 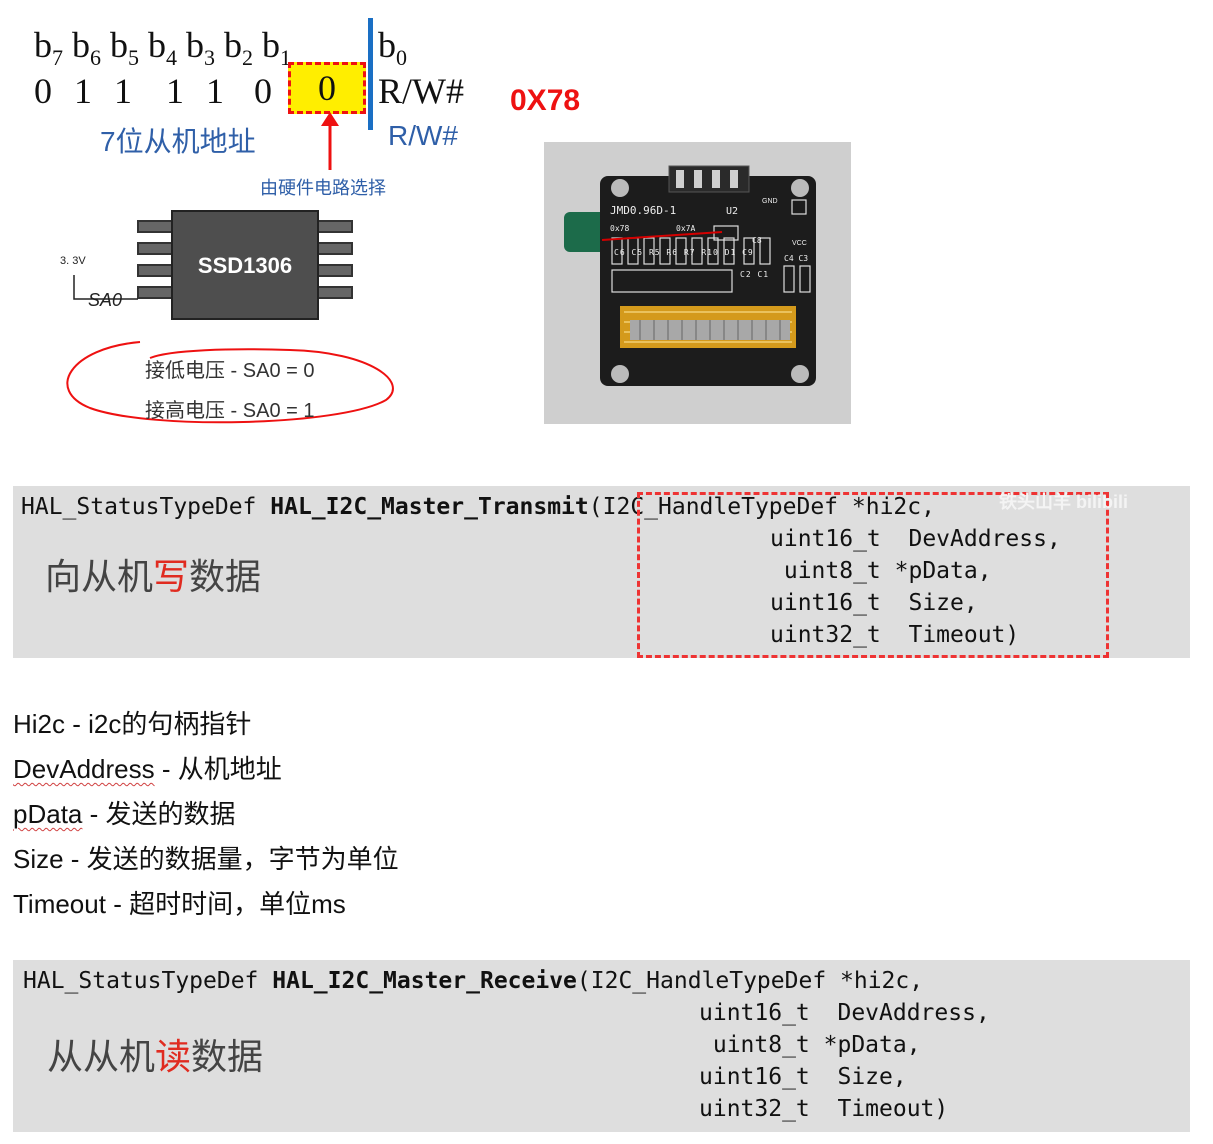 I want to click on bit-value-5: 1, so click(x=123, y=91).